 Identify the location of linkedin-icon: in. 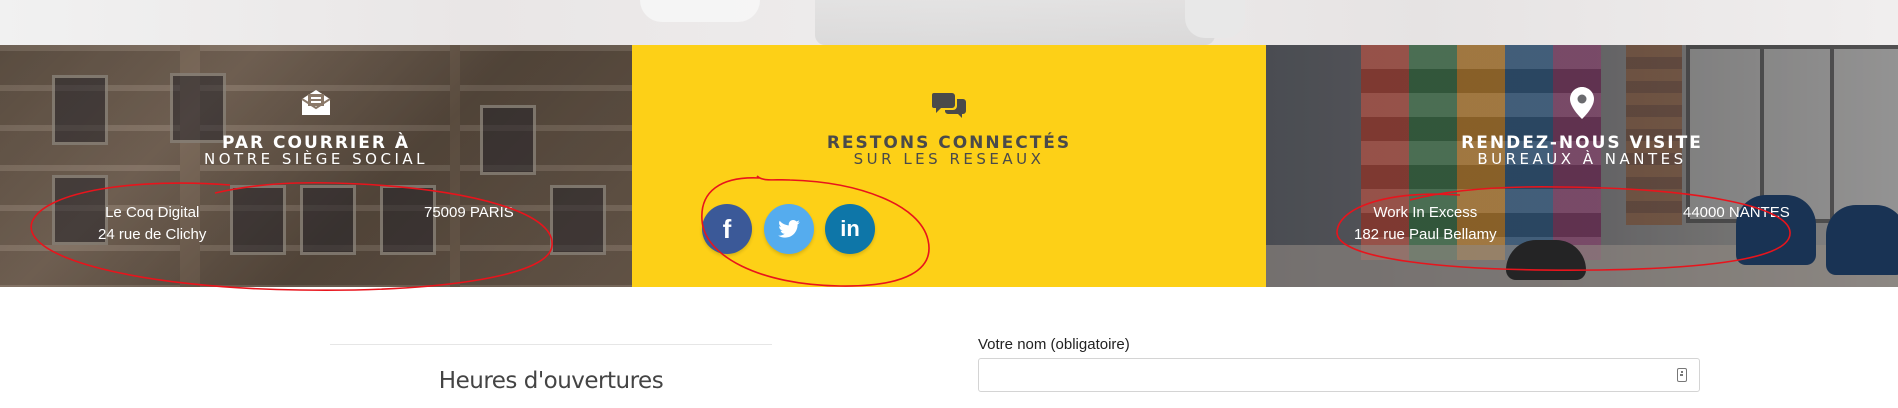
(850, 228).